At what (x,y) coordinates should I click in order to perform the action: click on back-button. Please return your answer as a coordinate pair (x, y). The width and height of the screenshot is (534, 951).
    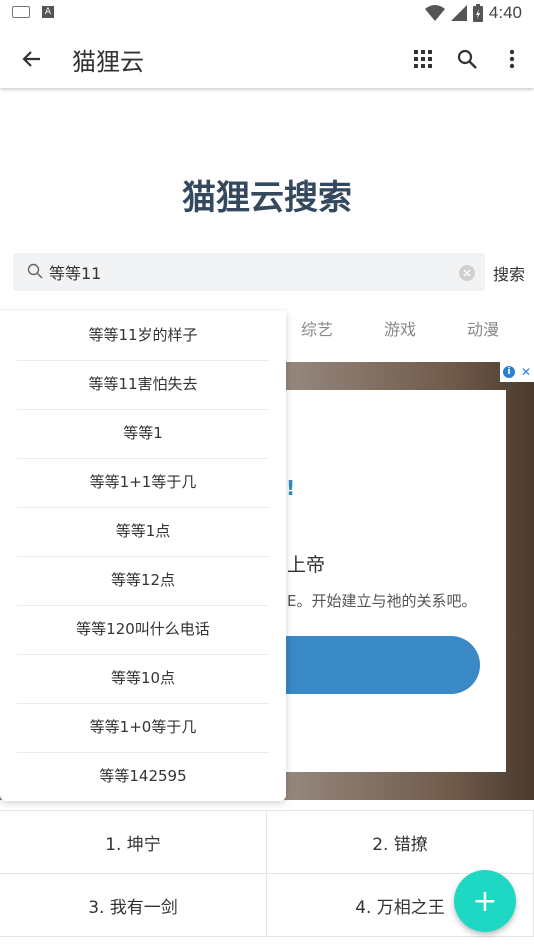
    Looking at the image, I should click on (31, 59).